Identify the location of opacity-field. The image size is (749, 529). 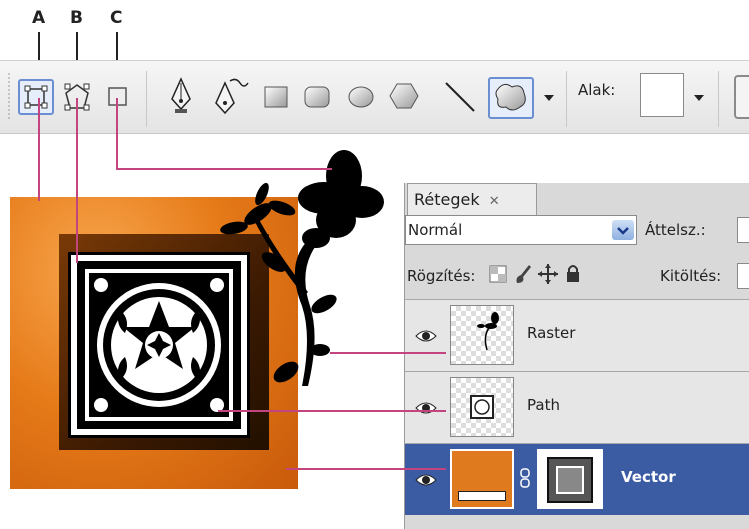
(743, 230).